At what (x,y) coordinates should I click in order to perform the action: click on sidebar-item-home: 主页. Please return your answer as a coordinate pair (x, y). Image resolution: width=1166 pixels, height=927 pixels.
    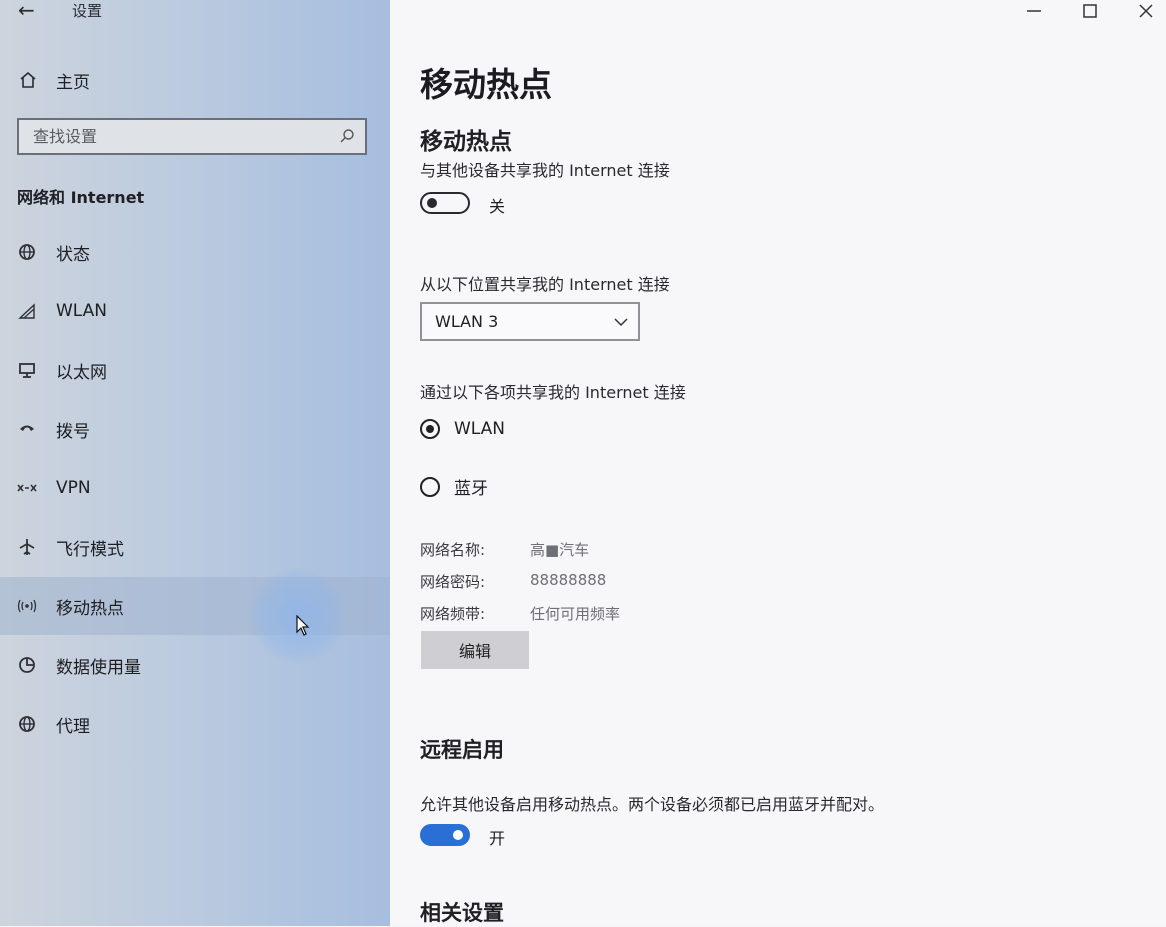
    Looking at the image, I should click on (54, 80).